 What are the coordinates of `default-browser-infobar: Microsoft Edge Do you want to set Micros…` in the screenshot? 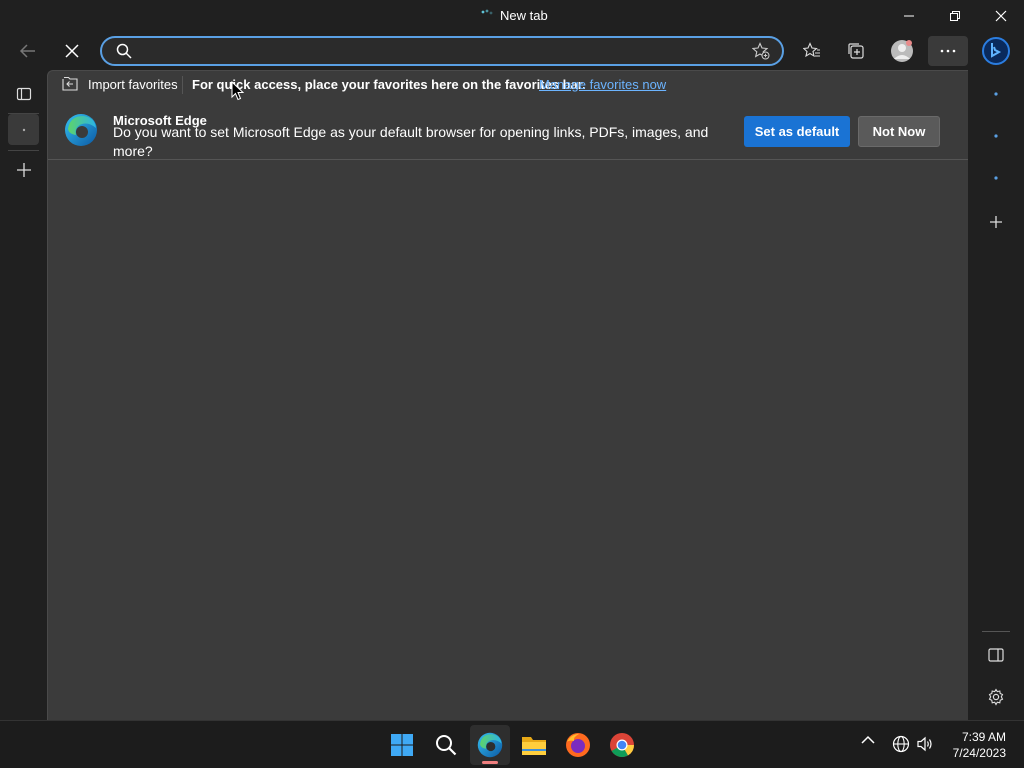 It's located at (508, 129).